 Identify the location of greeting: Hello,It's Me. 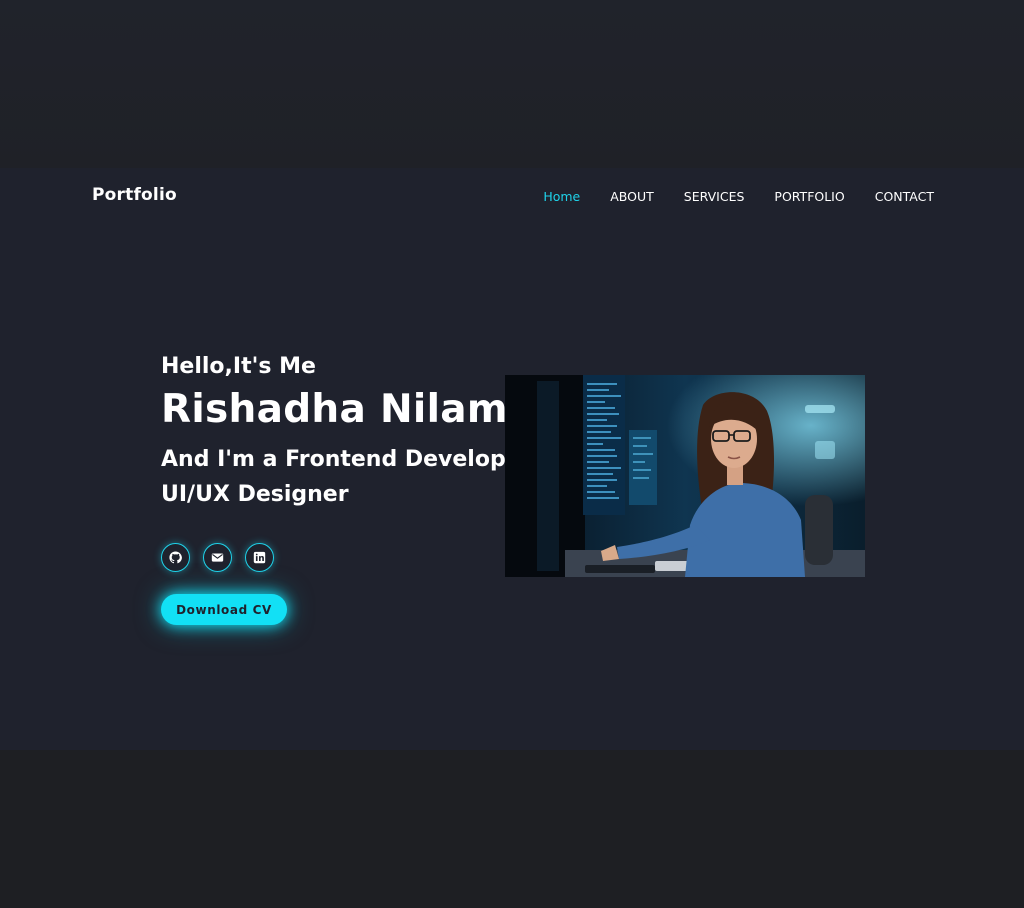
(238, 366).